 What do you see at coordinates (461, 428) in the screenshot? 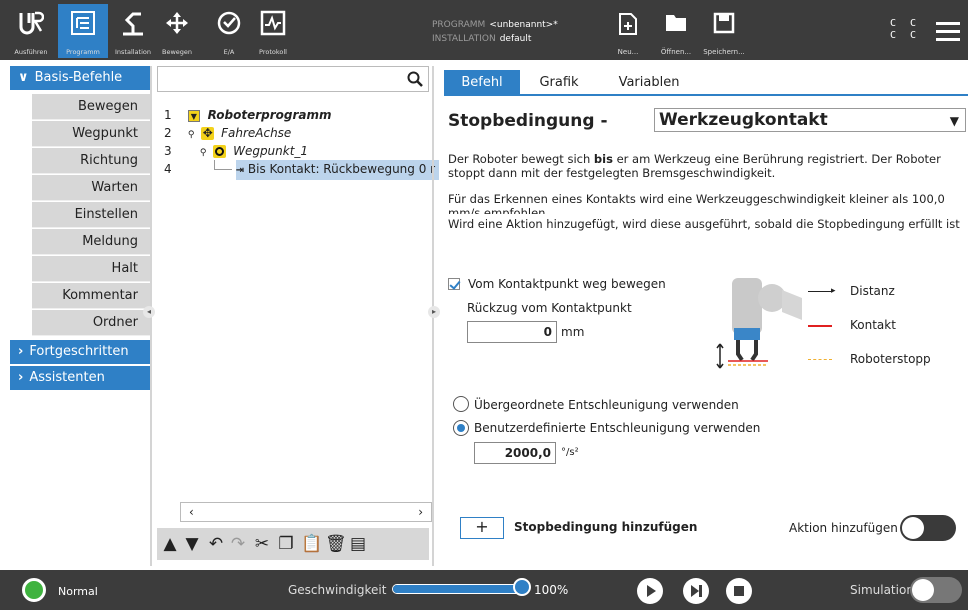
I see `custom-deceleration-radio` at bounding box center [461, 428].